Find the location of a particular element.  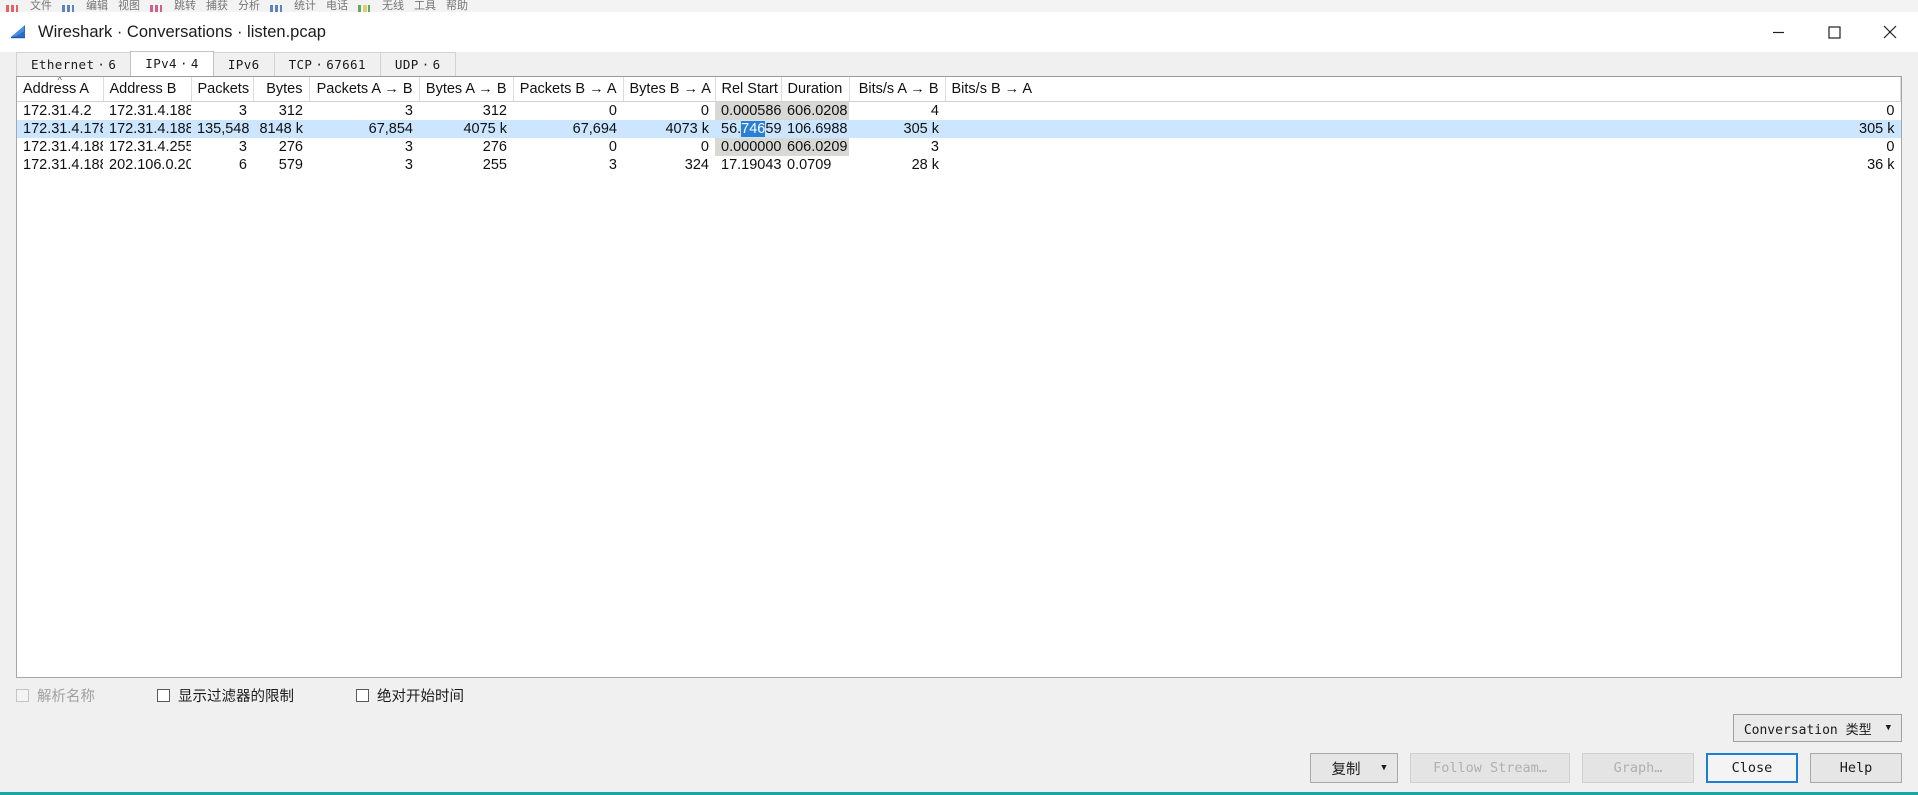

checkbox-absolute-start-time: 绝对开始时间 is located at coordinates (410, 695).